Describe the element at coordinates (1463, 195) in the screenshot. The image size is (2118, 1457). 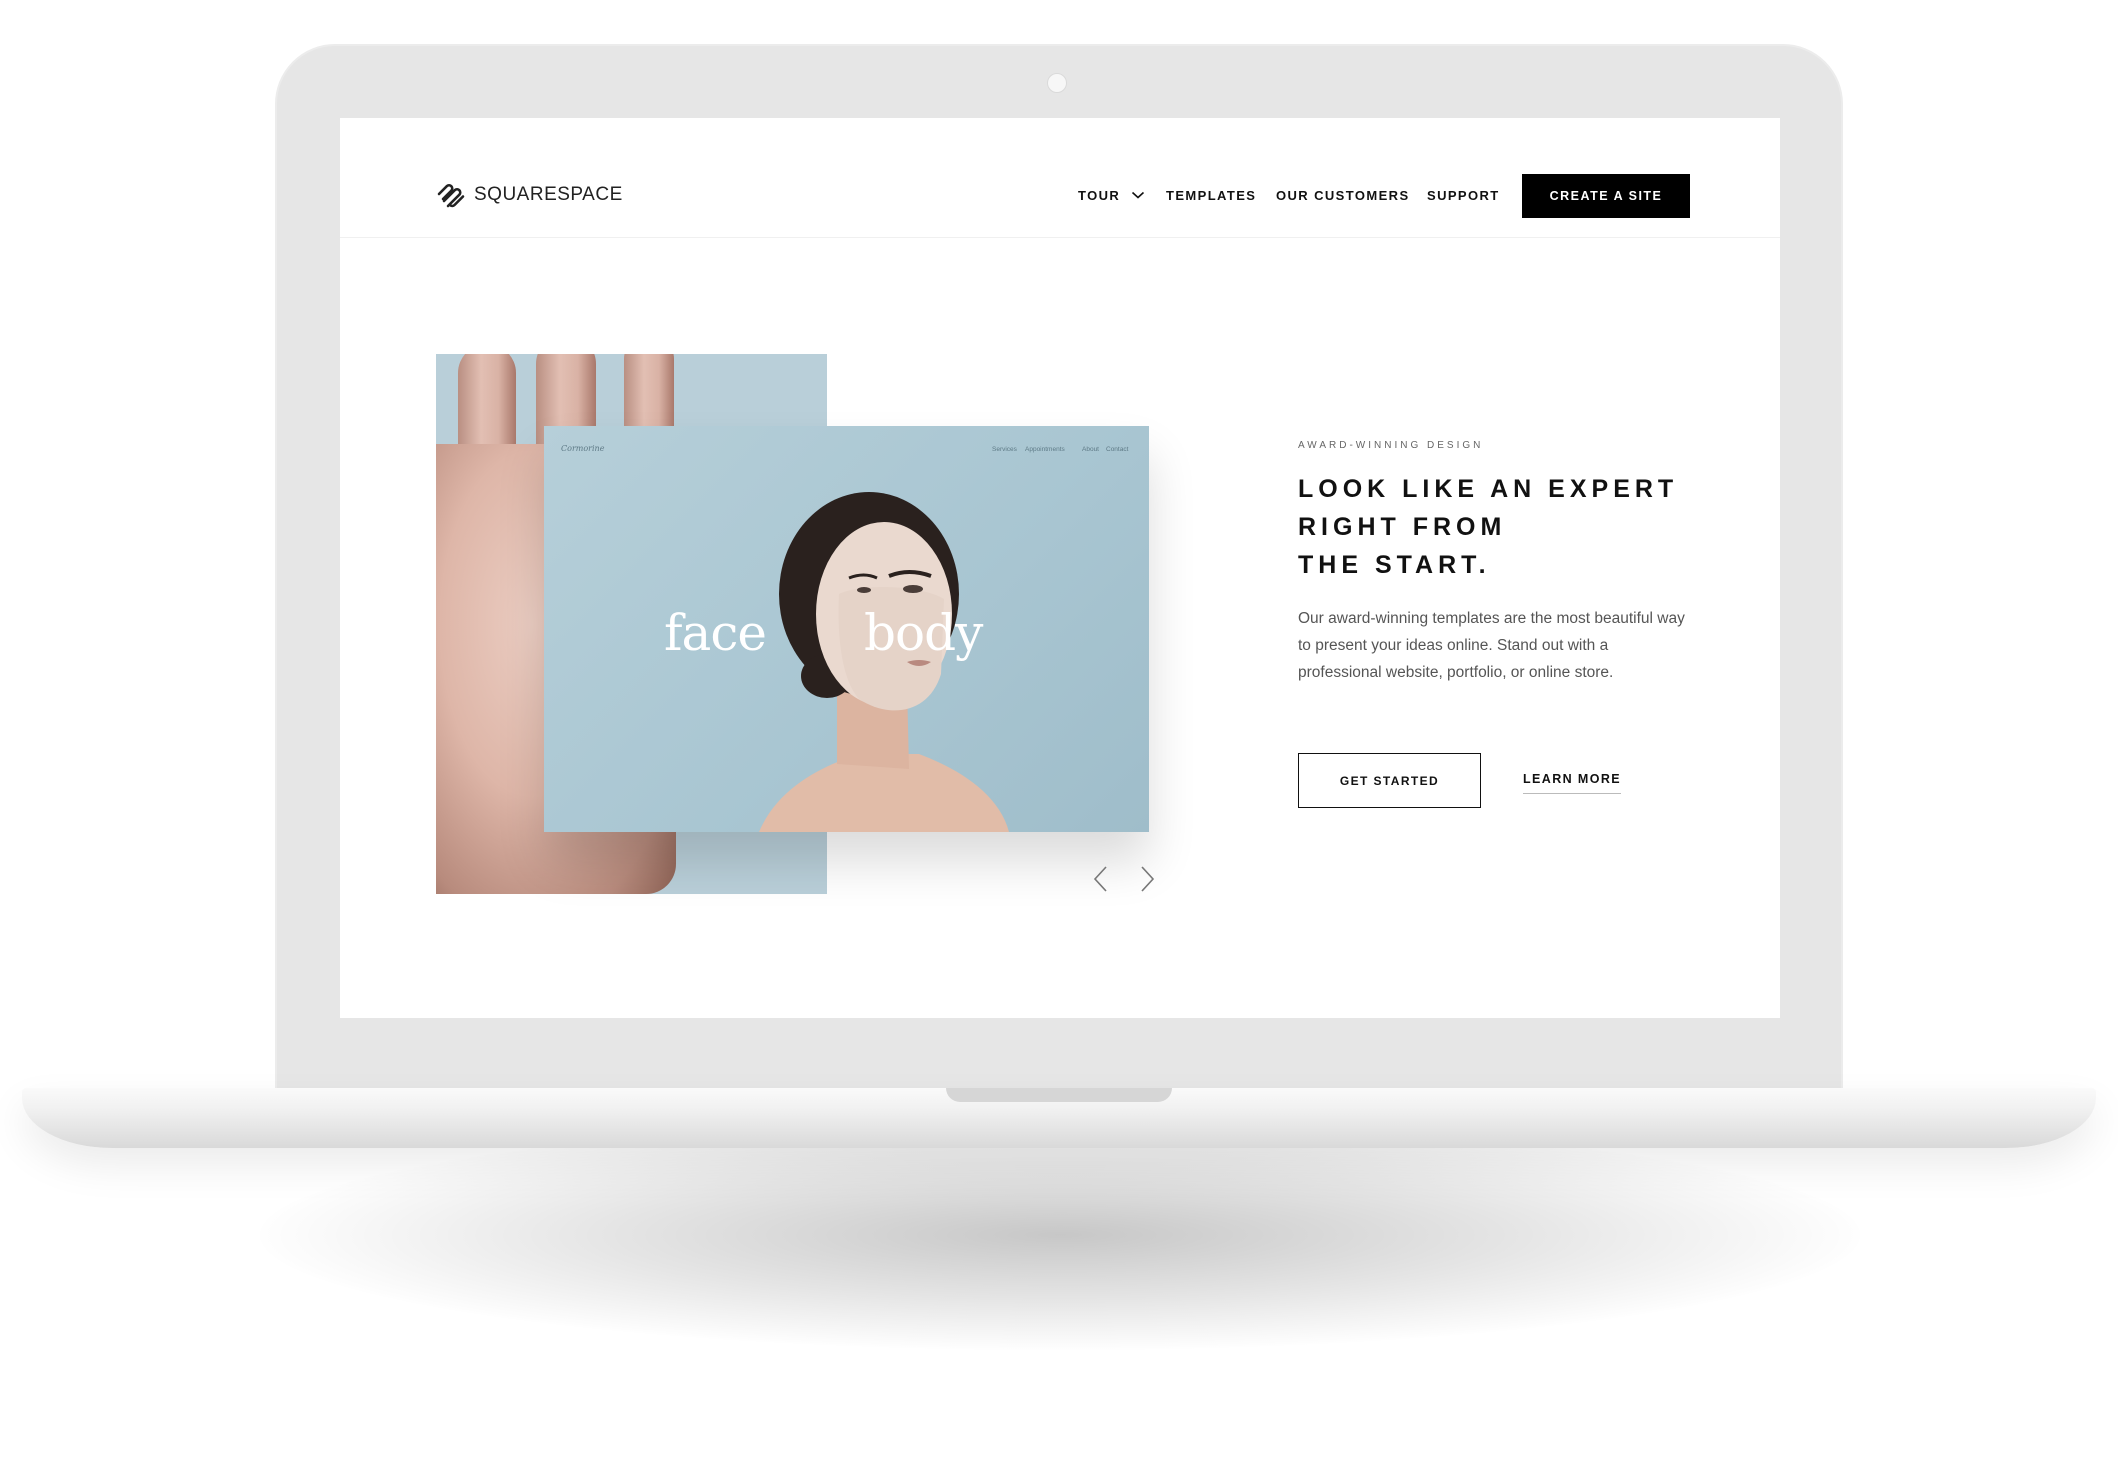
I see `nav-item-support: SUPPORT` at that location.